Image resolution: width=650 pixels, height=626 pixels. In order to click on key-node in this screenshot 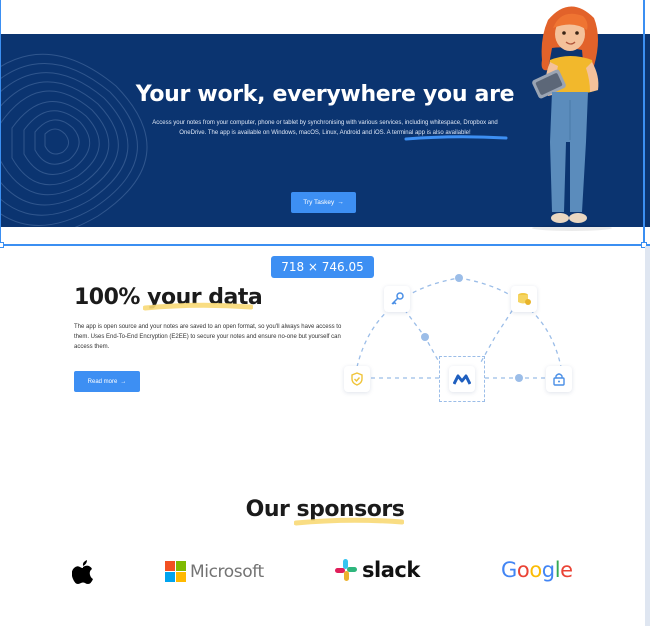, I will do `click(397, 299)`.